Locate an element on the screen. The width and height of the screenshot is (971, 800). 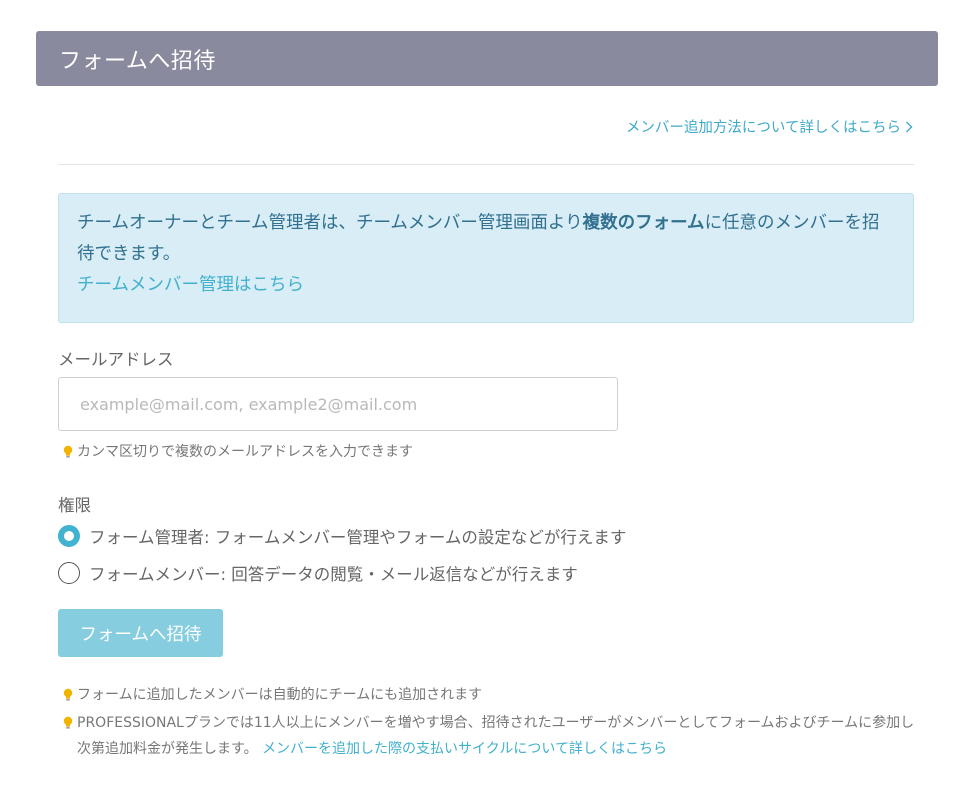
email-hint-text: カンマ区切りで複数のメールアドレスを入力できます is located at coordinates (245, 452).